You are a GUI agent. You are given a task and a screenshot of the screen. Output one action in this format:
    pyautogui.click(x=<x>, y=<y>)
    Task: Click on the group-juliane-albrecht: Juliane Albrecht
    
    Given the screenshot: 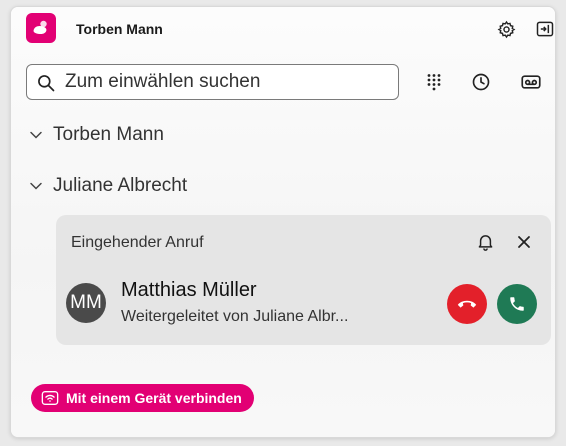 What is the action you would take?
    pyautogui.click(x=108, y=186)
    